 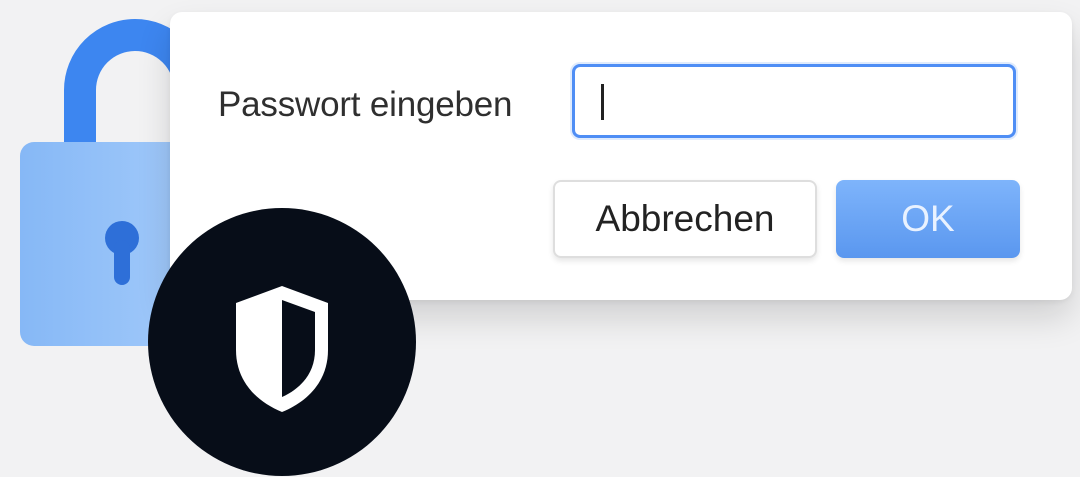 I want to click on text-caret, so click(x=602, y=102).